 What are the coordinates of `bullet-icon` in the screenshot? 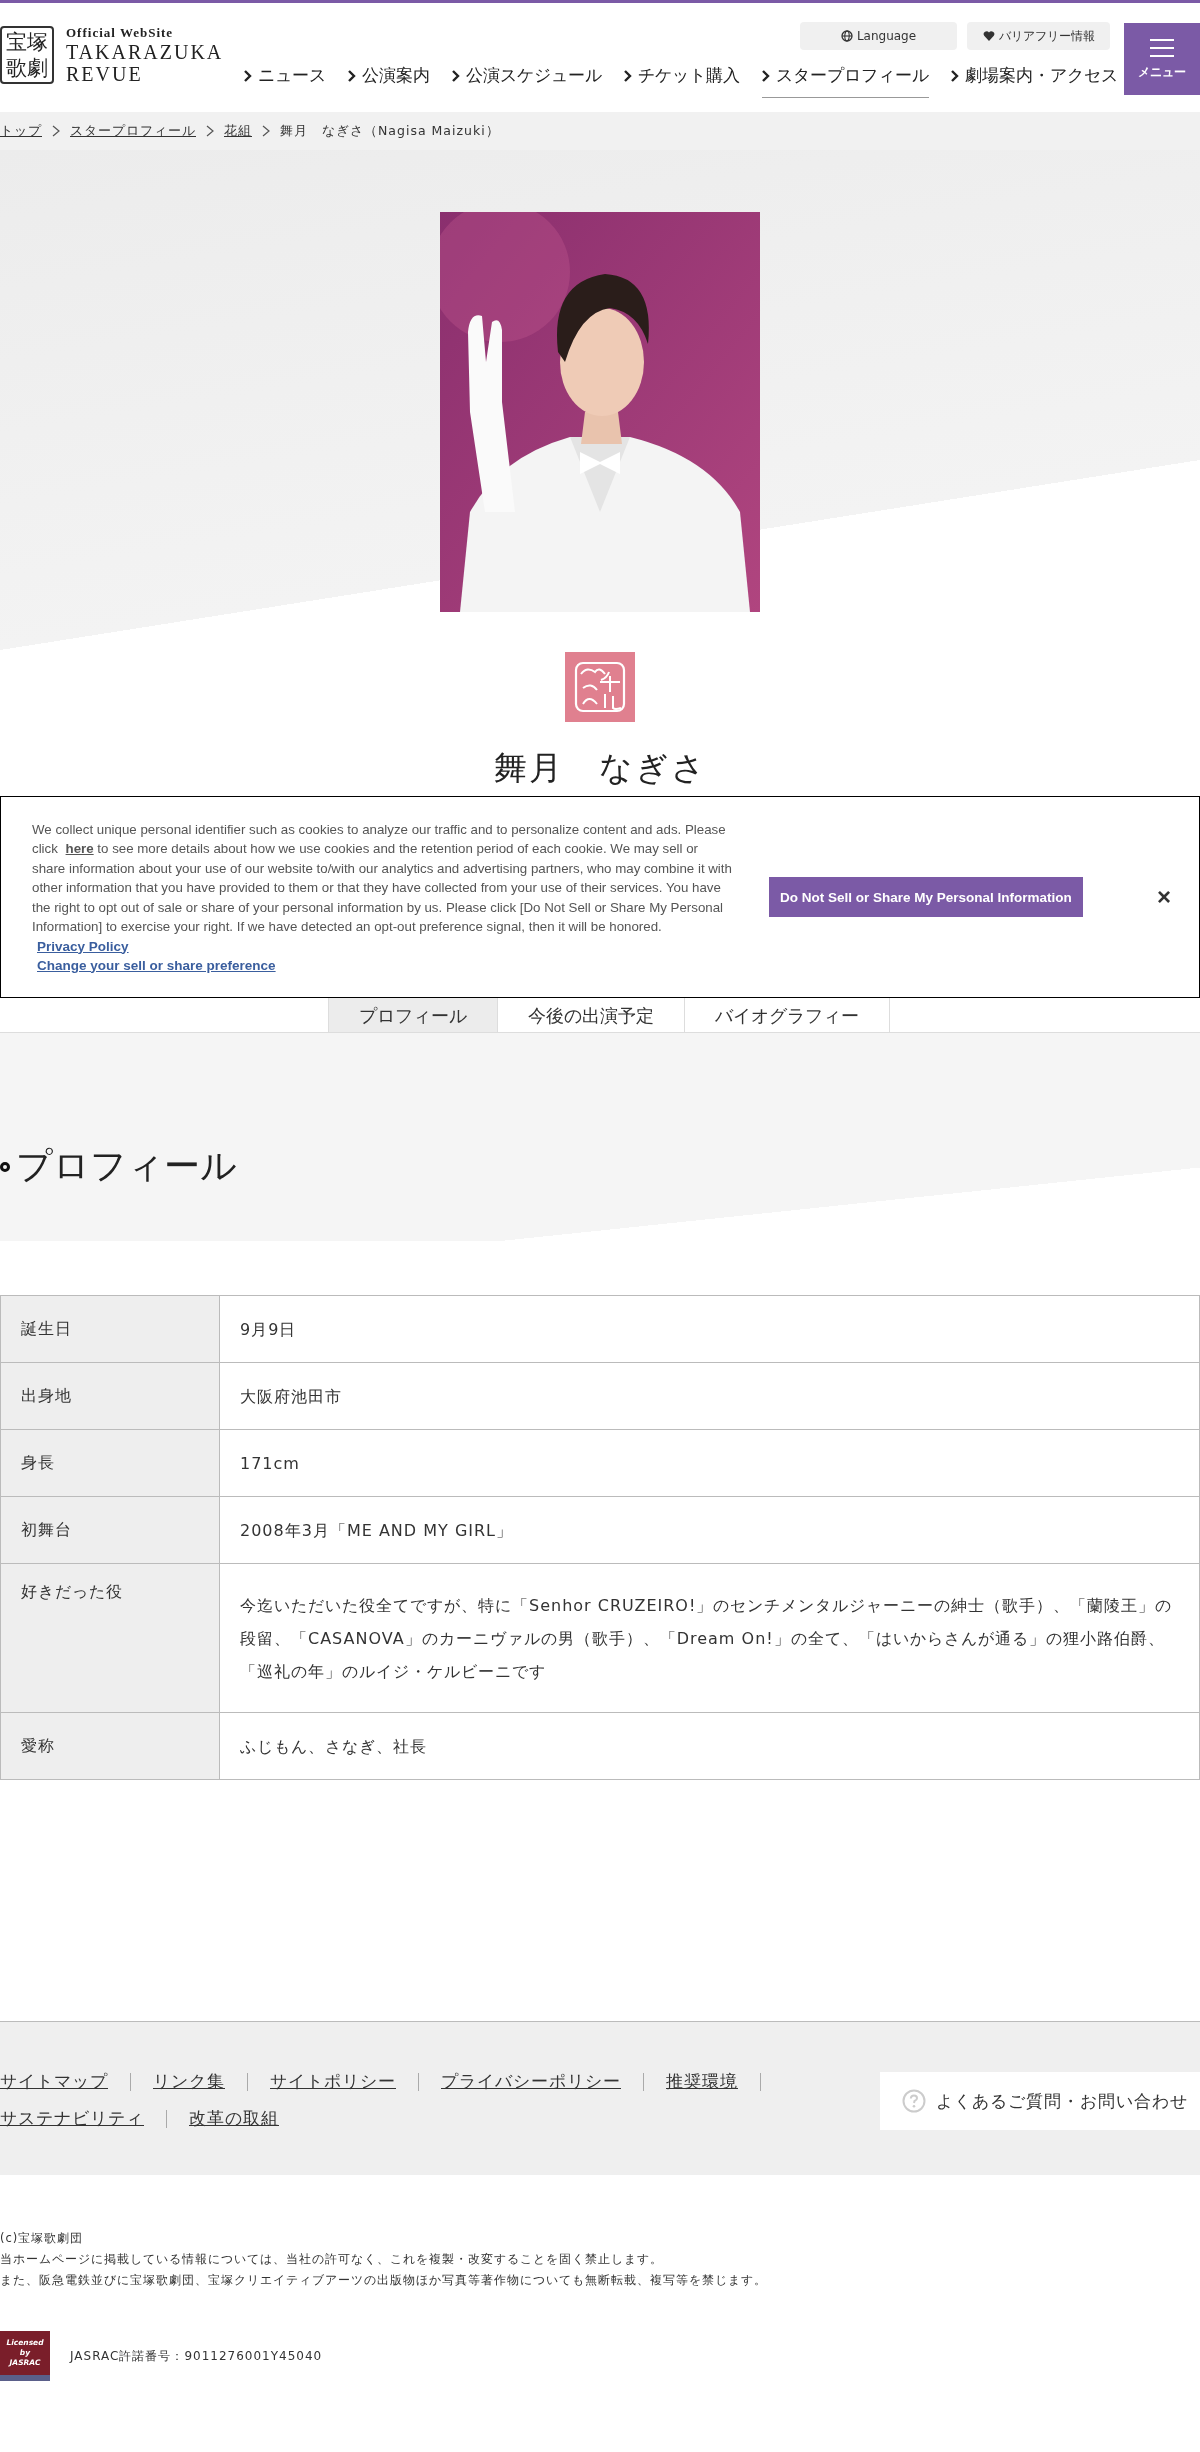 It's located at (5, 1166).